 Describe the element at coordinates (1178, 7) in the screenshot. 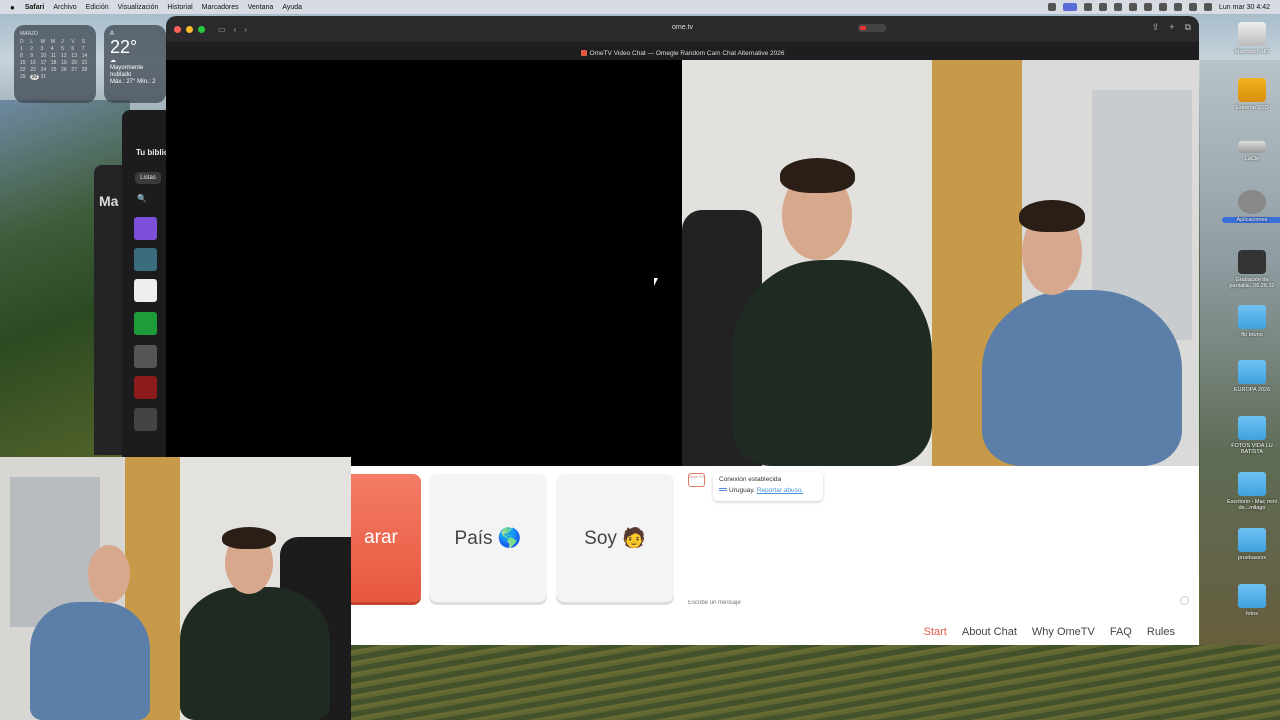

I see `search-icon` at that location.